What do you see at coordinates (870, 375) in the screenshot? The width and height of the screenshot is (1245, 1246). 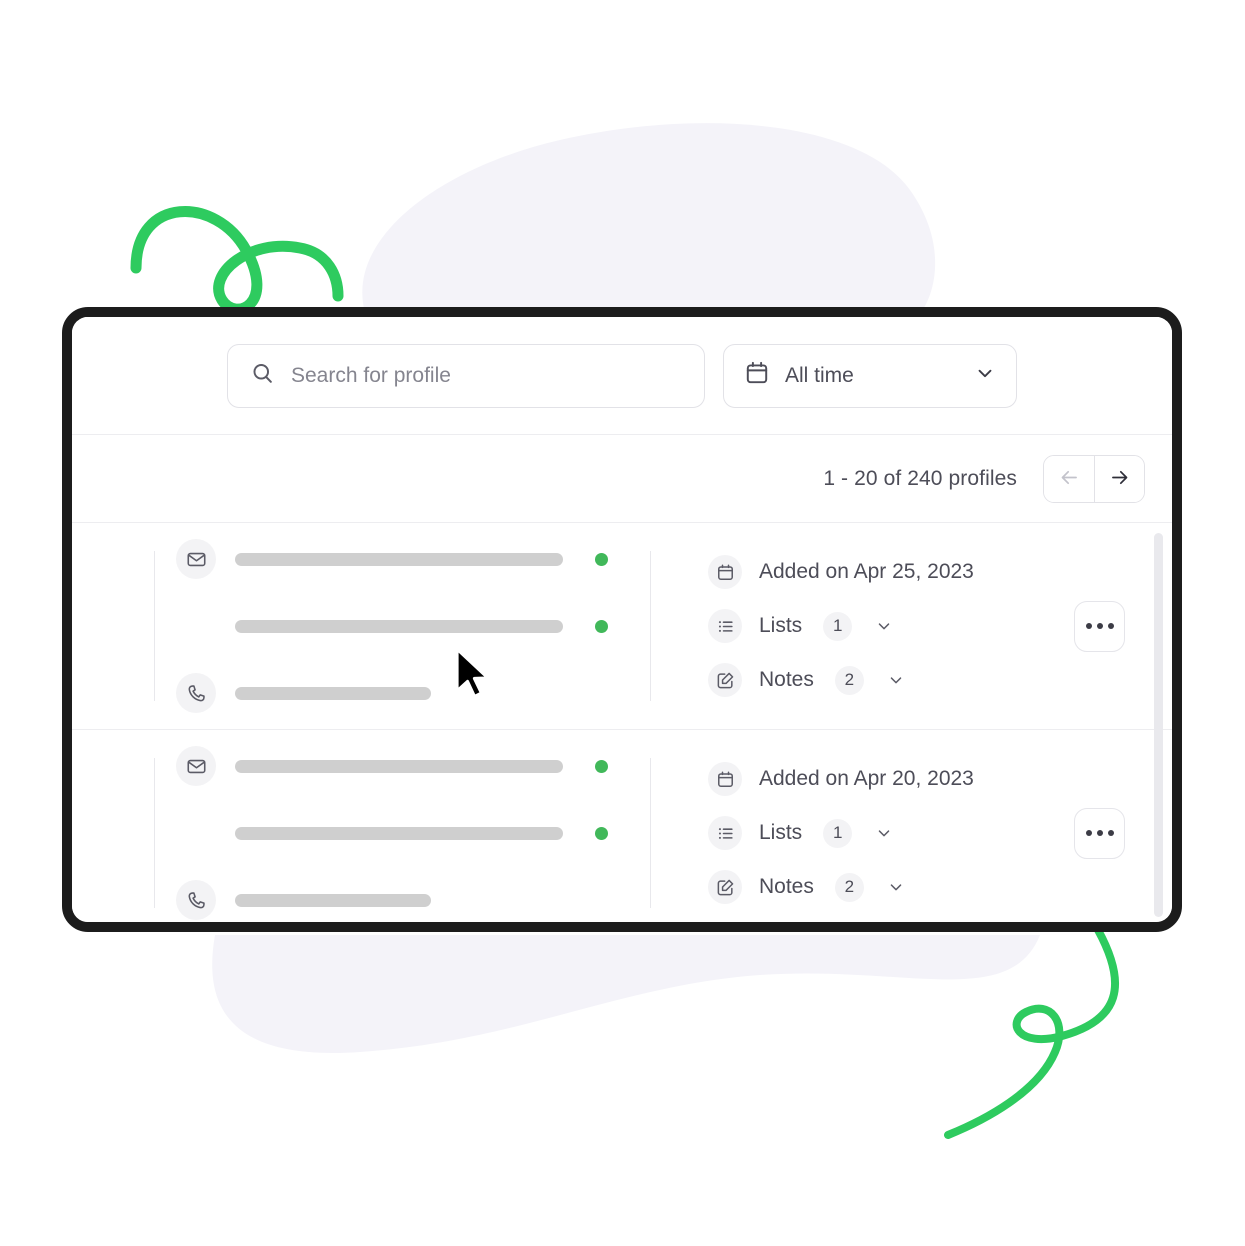 I see `date-range-filter: All time` at bounding box center [870, 375].